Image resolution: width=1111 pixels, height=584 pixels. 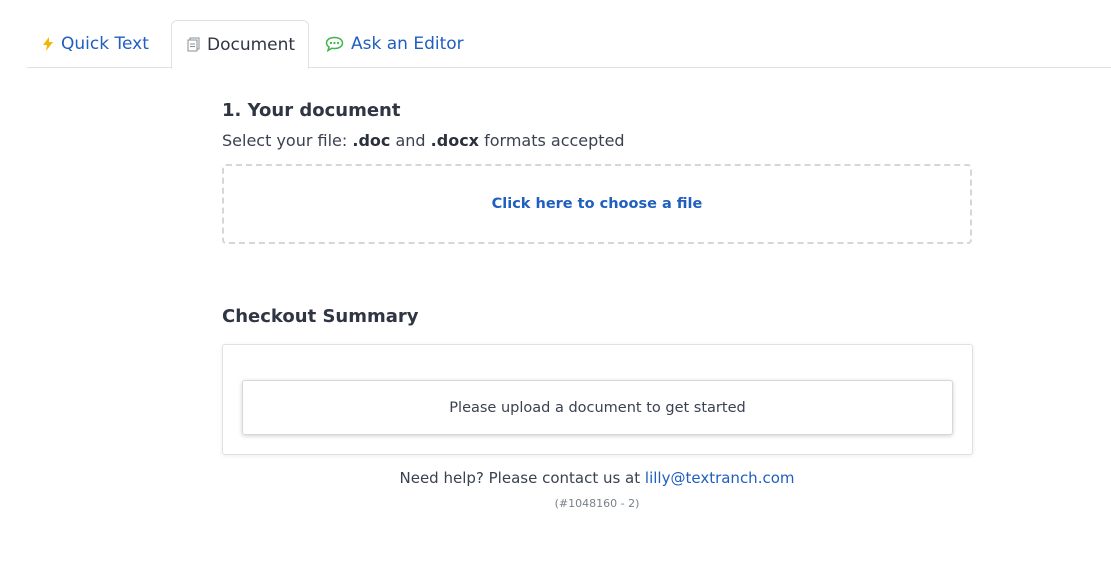 I want to click on document-icon, so click(x=193, y=44).